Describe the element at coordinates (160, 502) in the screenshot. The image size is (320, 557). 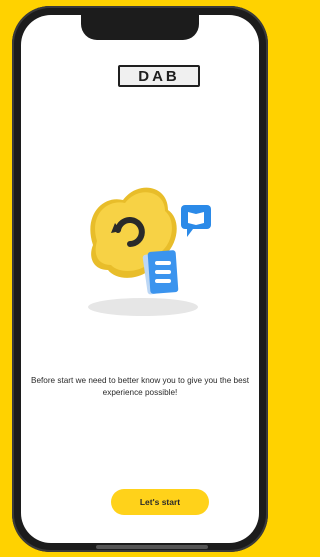
I see `lets-start-button: Let's start` at that location.